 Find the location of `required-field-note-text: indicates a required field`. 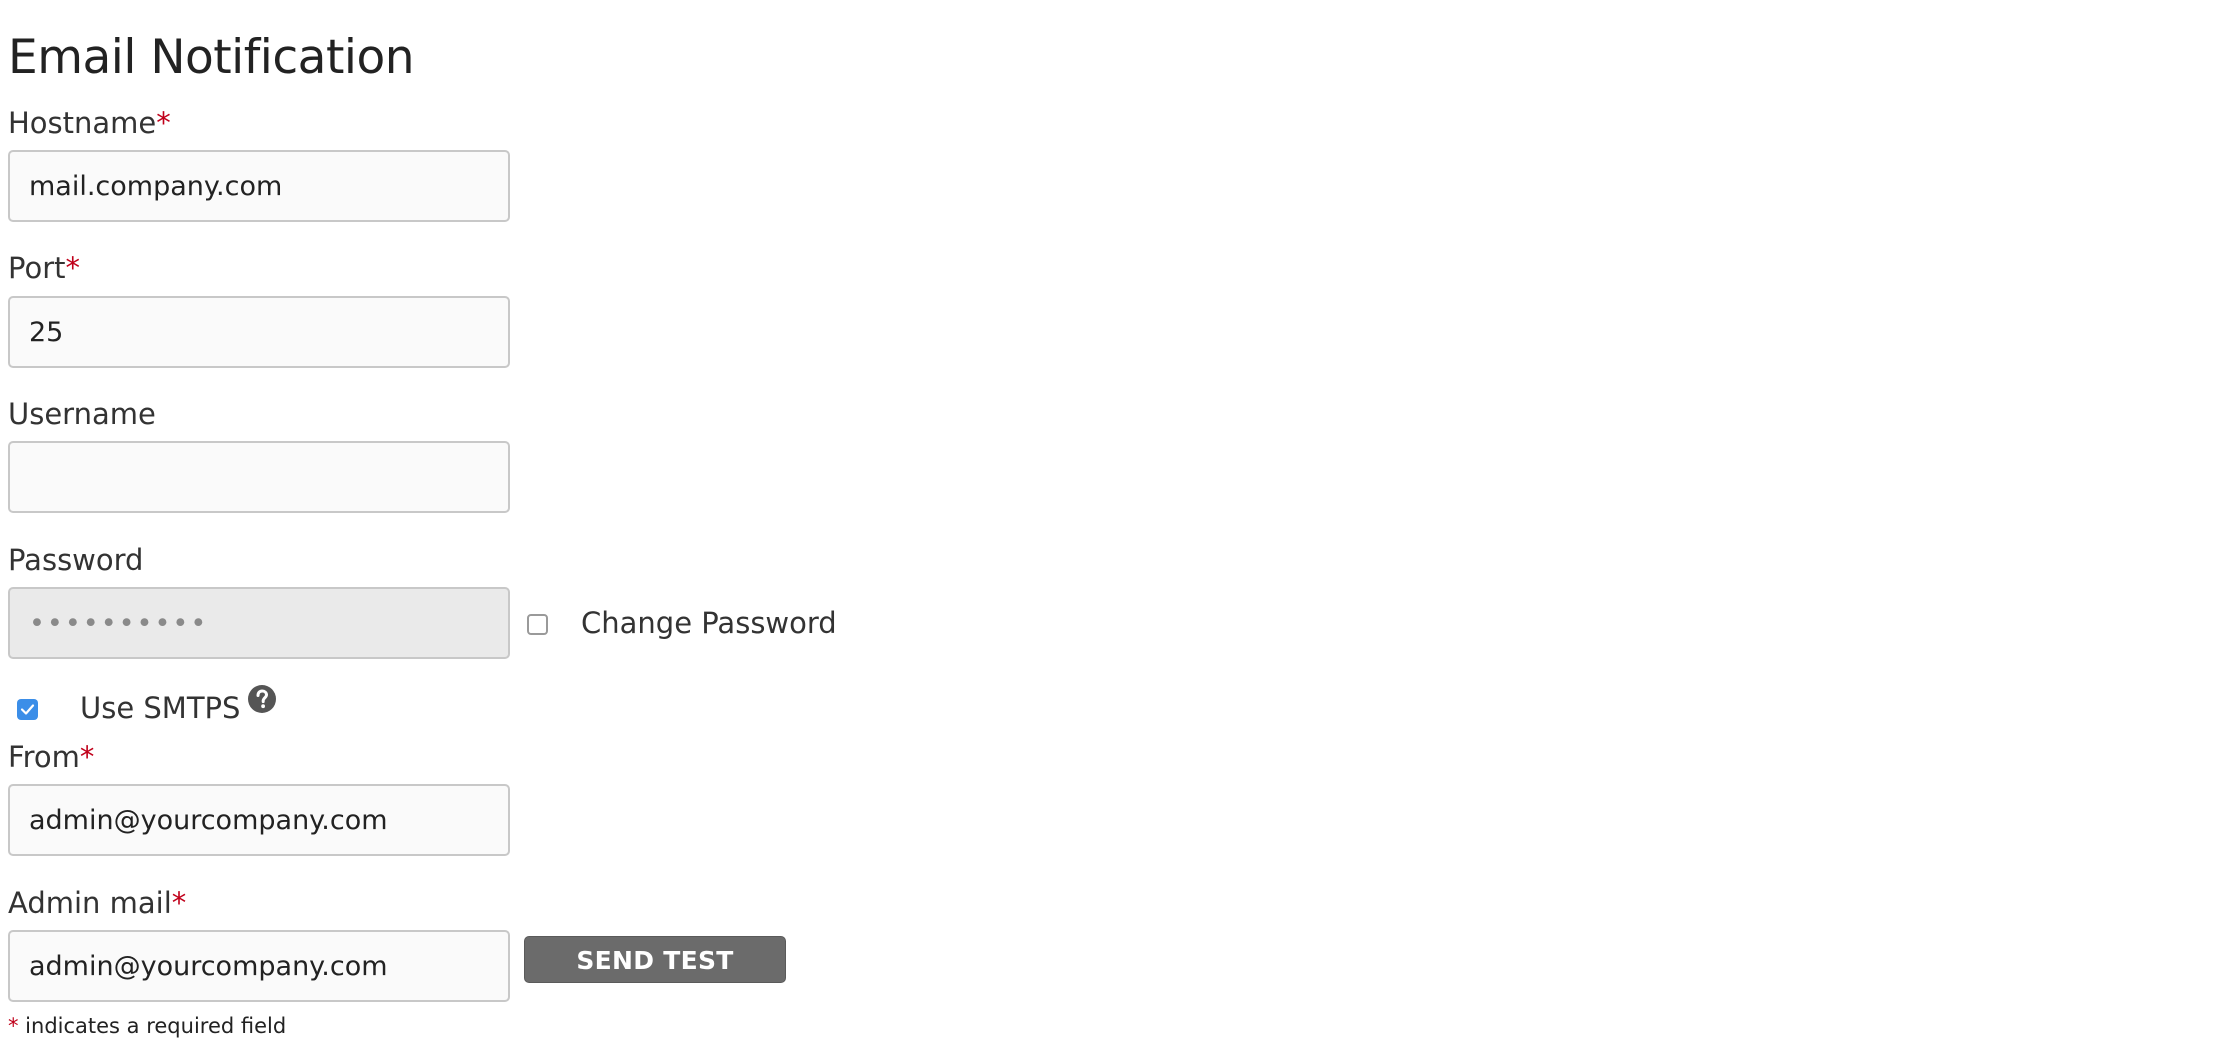

required-field-note-text: indicates a required field is located at coordinates (152, 1026).